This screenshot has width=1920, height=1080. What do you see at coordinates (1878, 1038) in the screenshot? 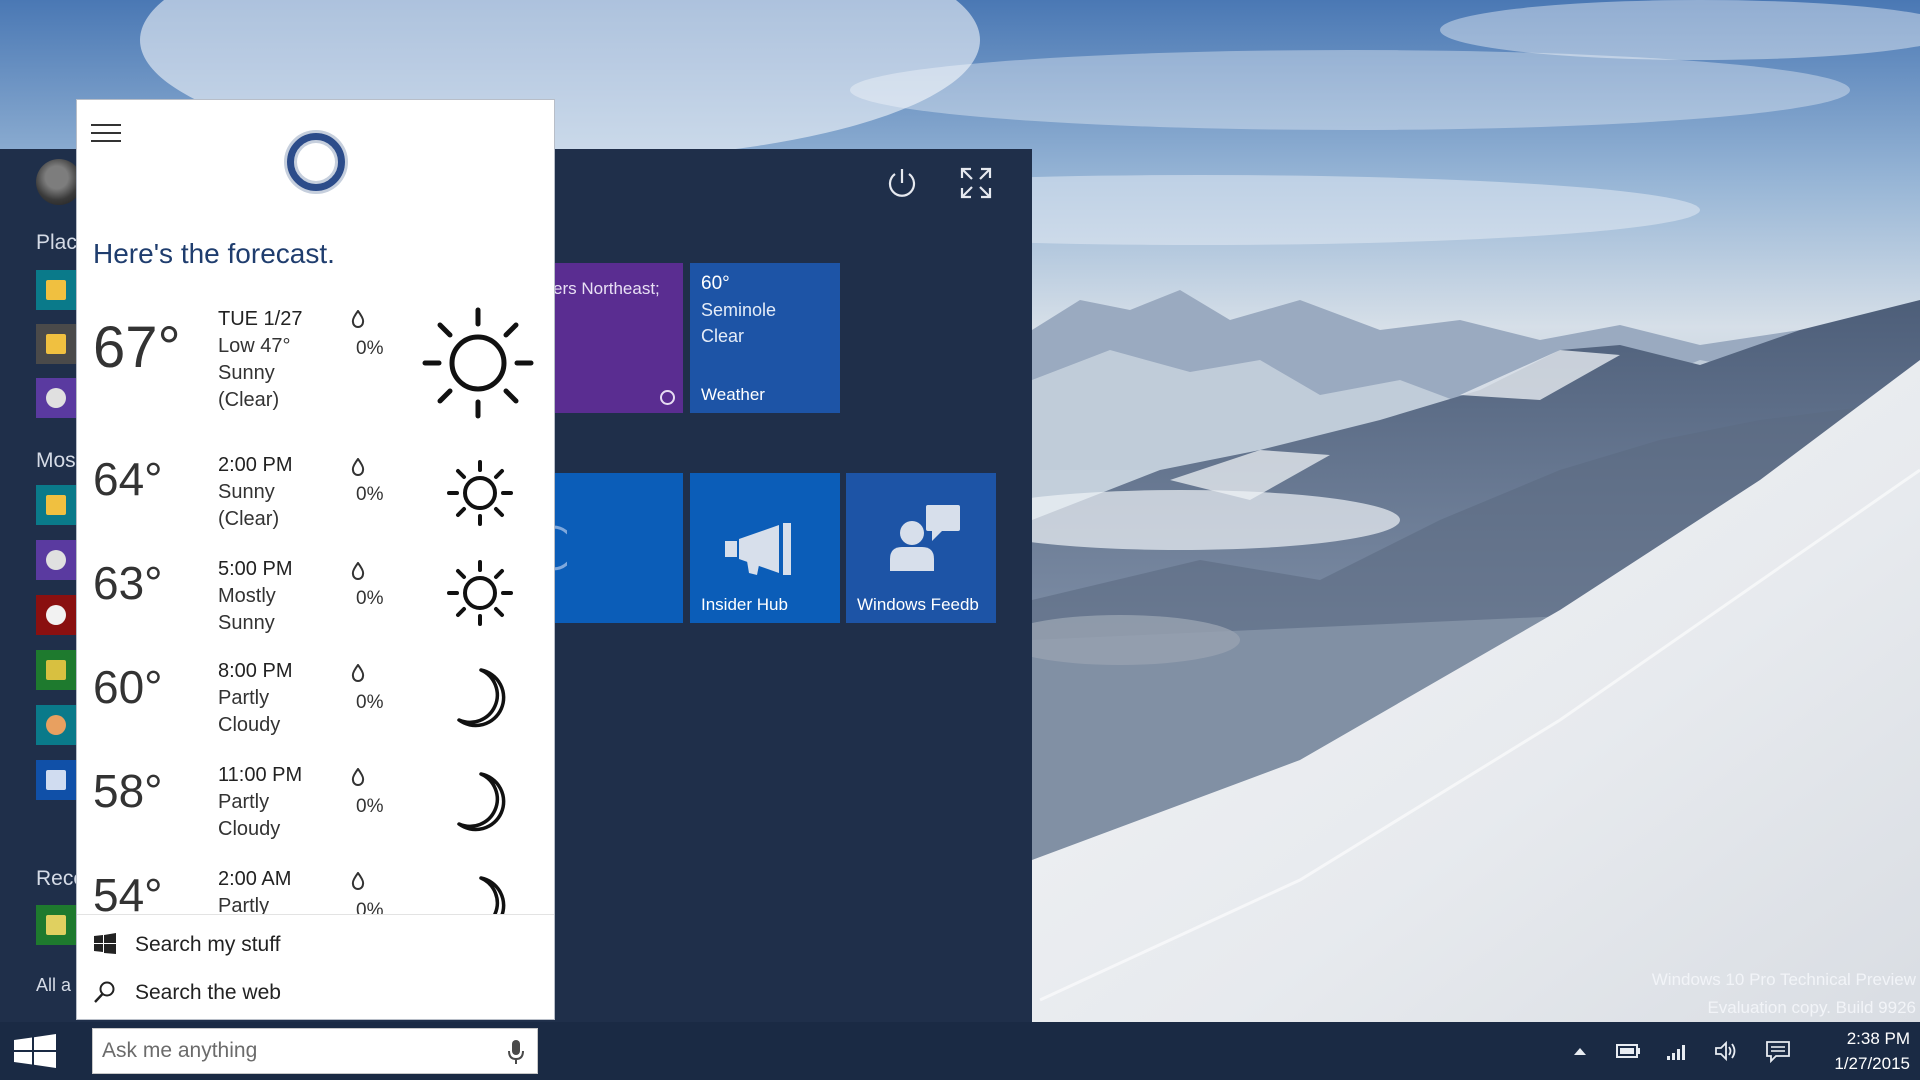
I see `clock-time: 2:38 PM` at bounding box center [1878, 1038].